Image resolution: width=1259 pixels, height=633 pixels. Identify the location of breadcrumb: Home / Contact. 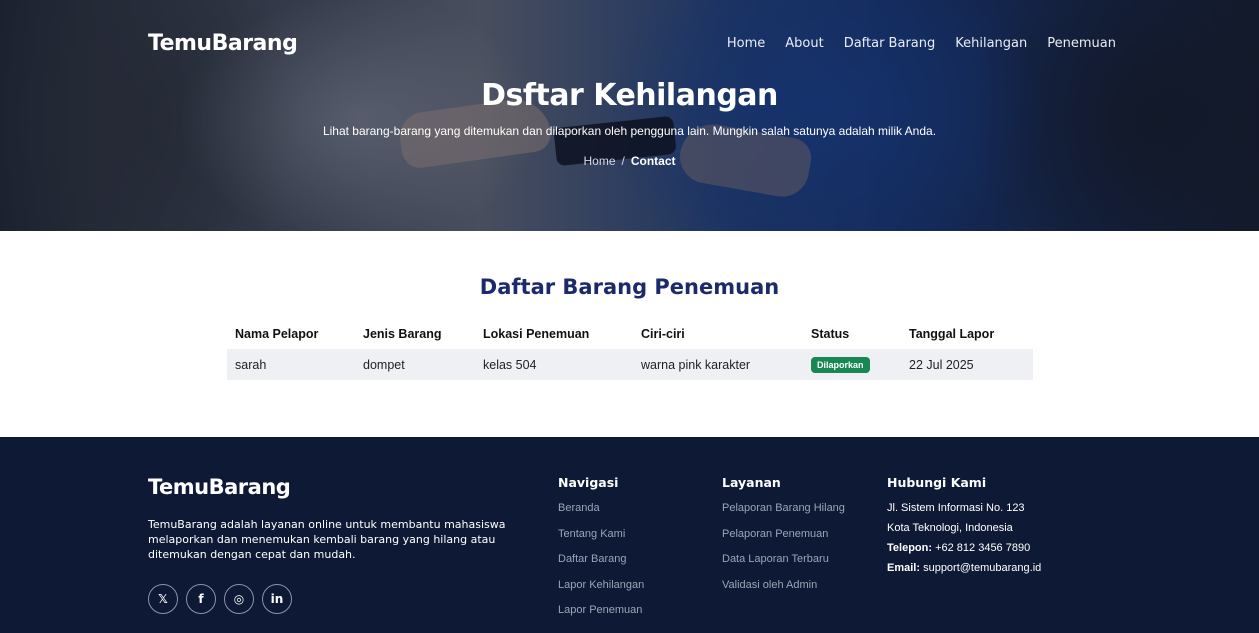
(629, 161).